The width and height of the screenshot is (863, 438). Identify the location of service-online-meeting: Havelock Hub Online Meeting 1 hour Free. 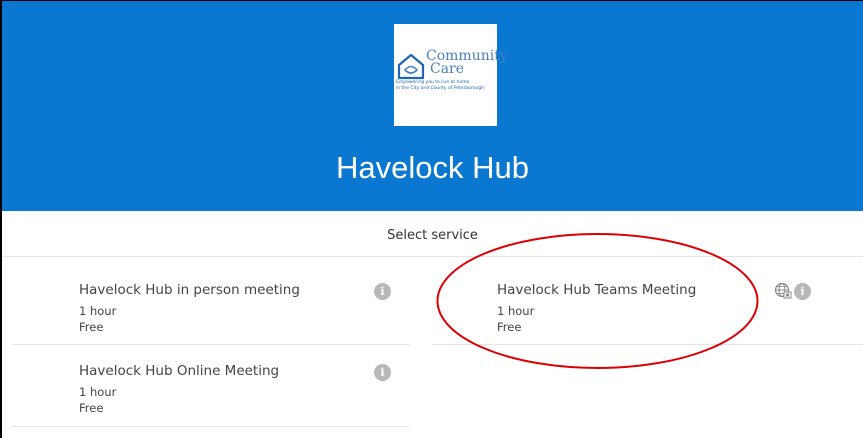
(249, 398).